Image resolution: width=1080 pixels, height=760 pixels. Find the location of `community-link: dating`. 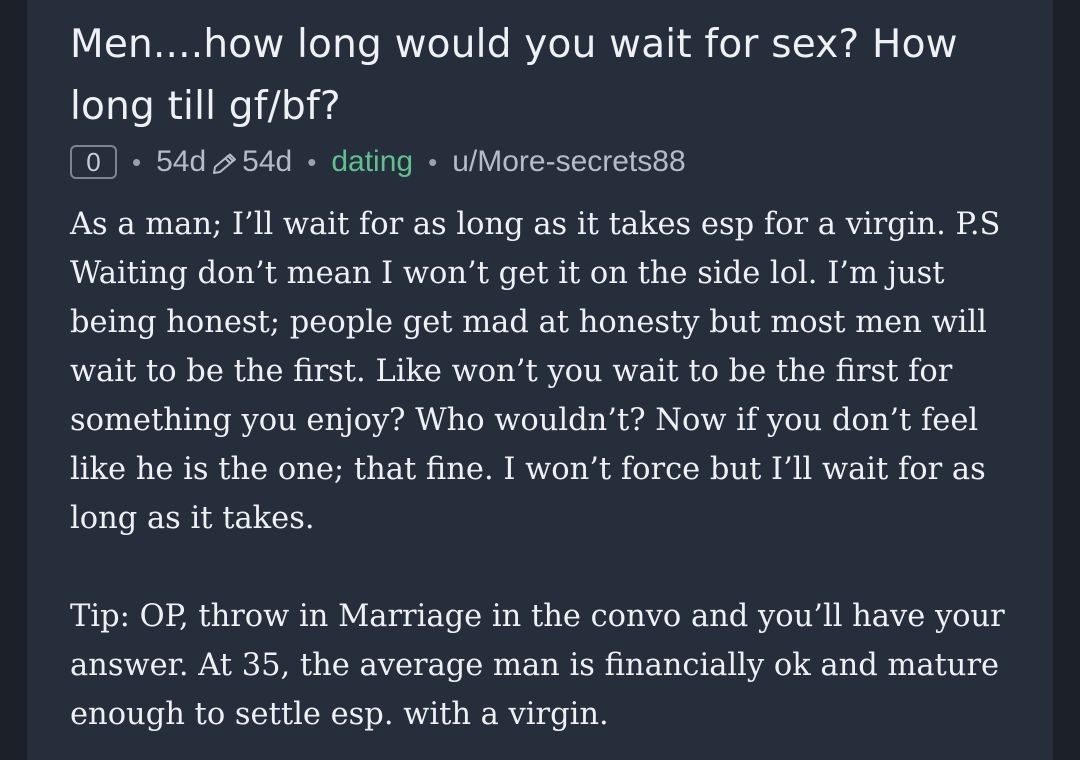

community-link: dating is located at coordinates (372, 162).